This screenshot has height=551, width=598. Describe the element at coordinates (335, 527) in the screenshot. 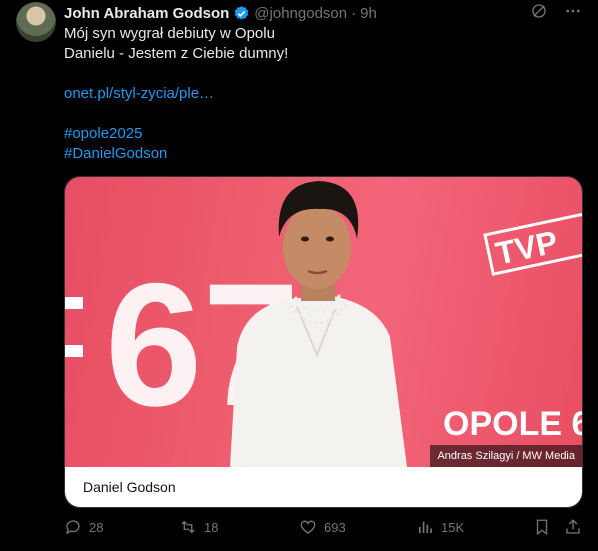

I see `like-count: 693` at that location.